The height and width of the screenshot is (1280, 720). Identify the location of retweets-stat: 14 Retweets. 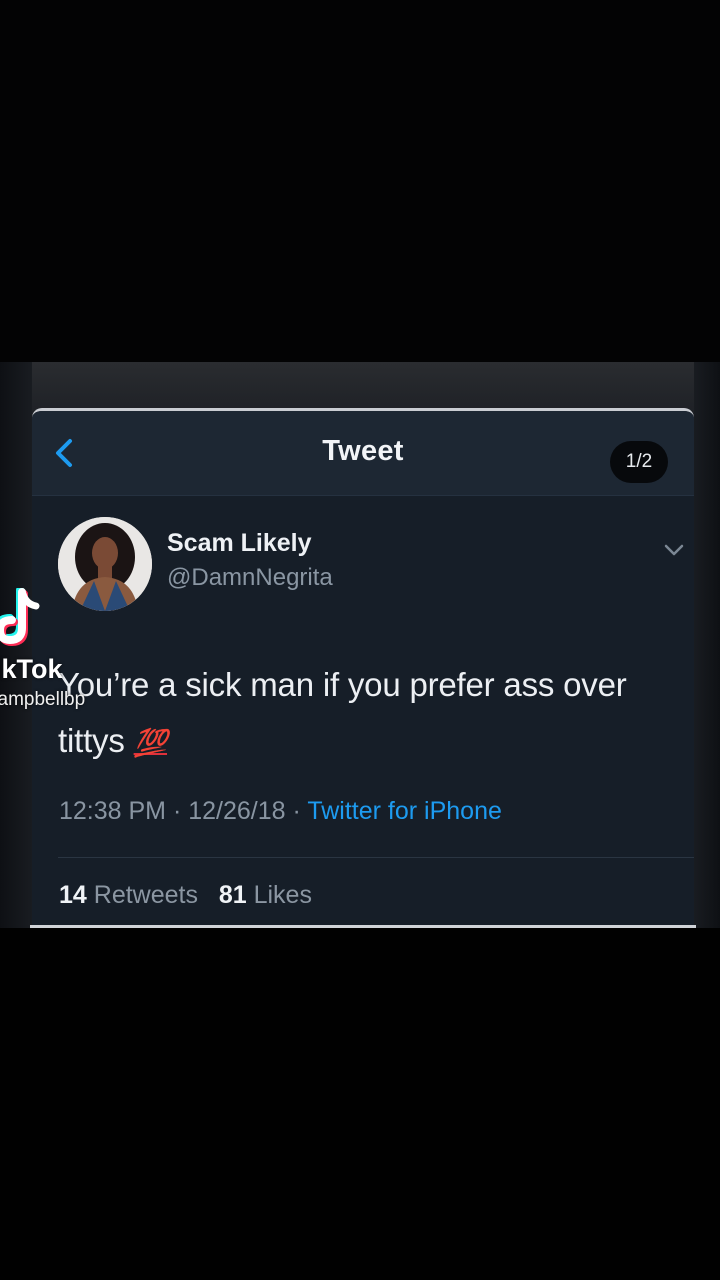
(128, 895).